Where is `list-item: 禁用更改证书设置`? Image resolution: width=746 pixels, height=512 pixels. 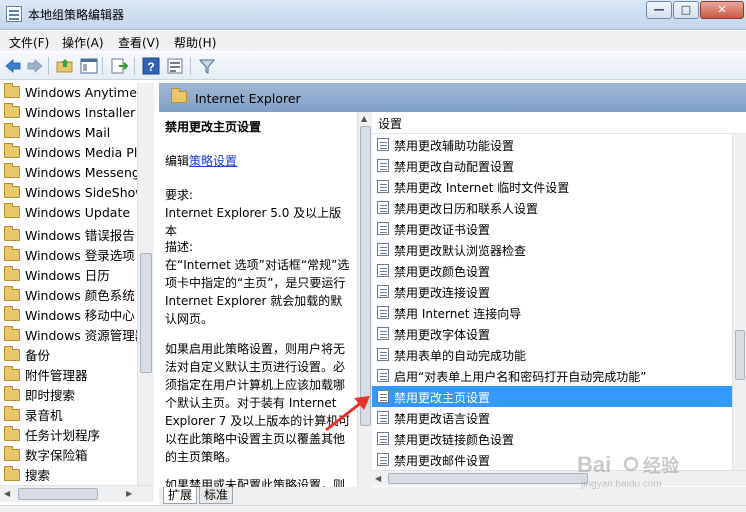 list-item: 禁用更改证书设置 is located at coordinates (552, 228).